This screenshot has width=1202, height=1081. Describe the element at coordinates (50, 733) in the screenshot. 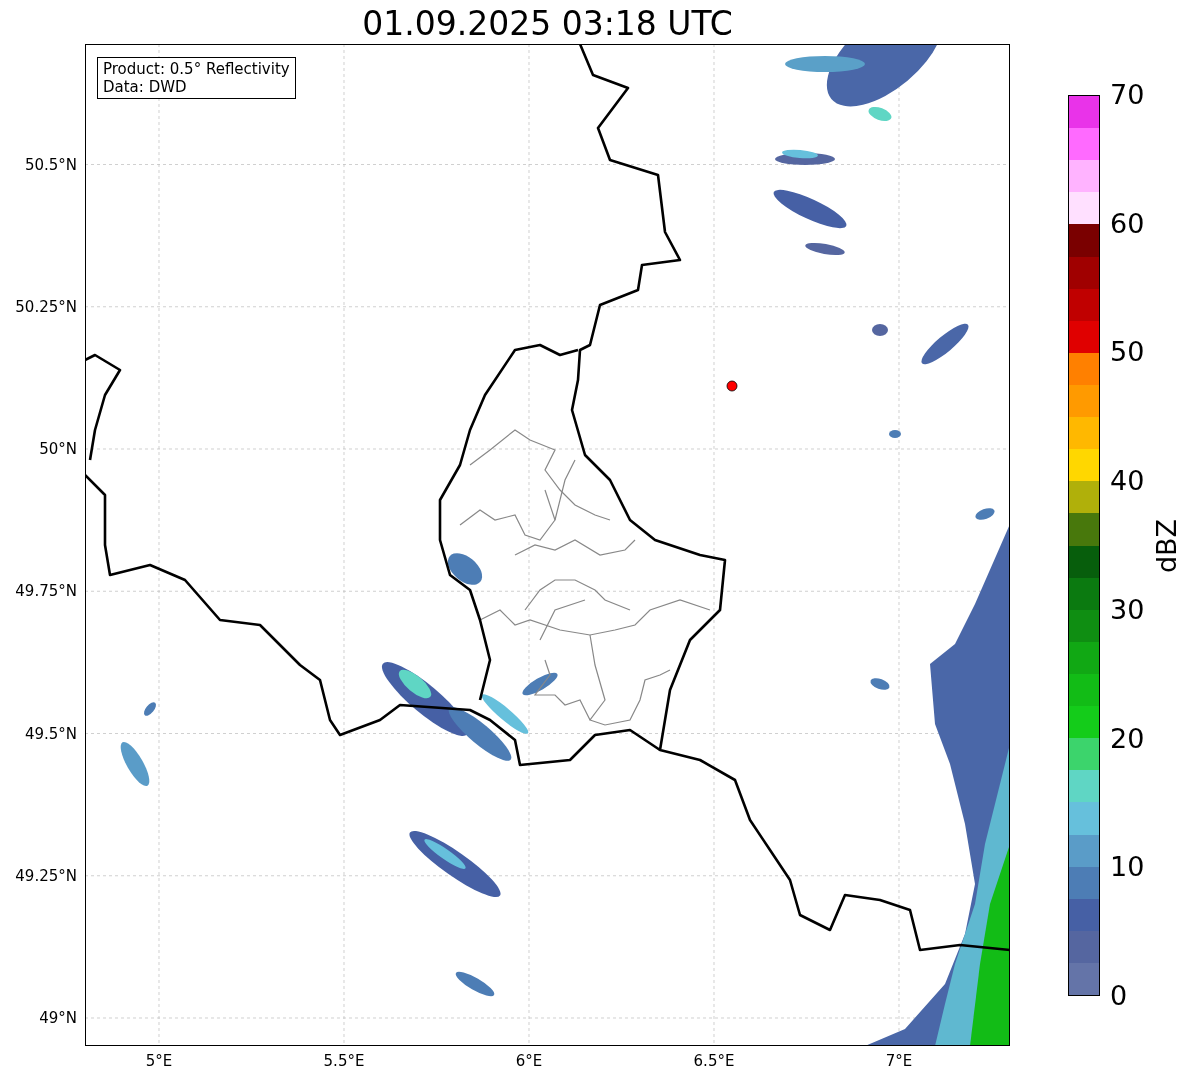

I see `axis-tick-label: 49.5°N` at that location.